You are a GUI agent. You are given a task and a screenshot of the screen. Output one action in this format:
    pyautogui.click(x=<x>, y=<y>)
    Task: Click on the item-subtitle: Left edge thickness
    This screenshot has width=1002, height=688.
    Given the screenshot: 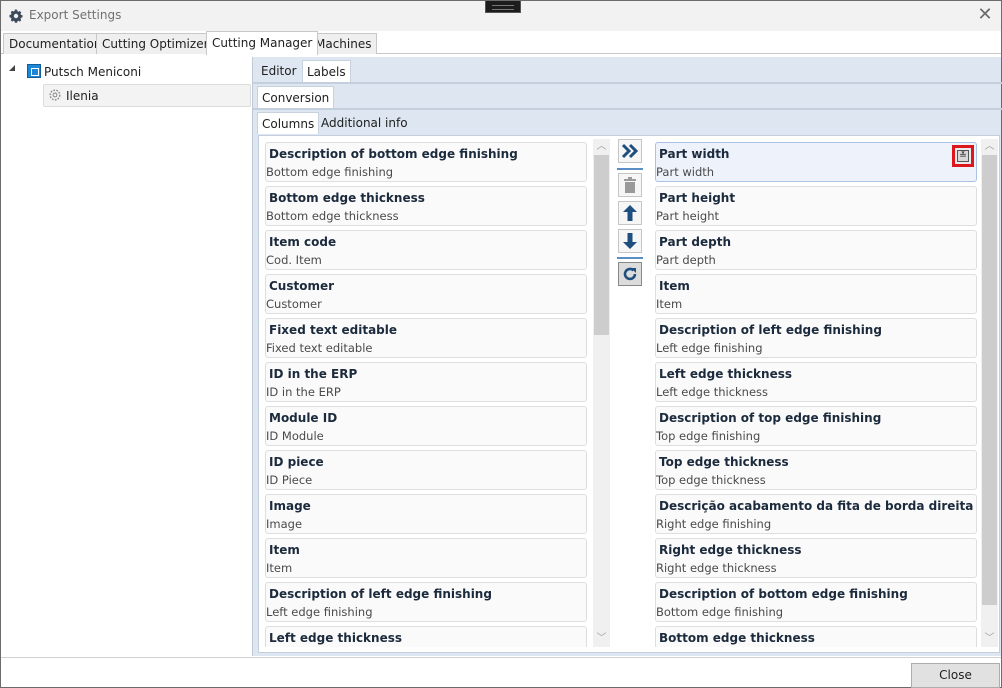 What is the action you would take?
    pyautogui.click(x=712, y=392)
    